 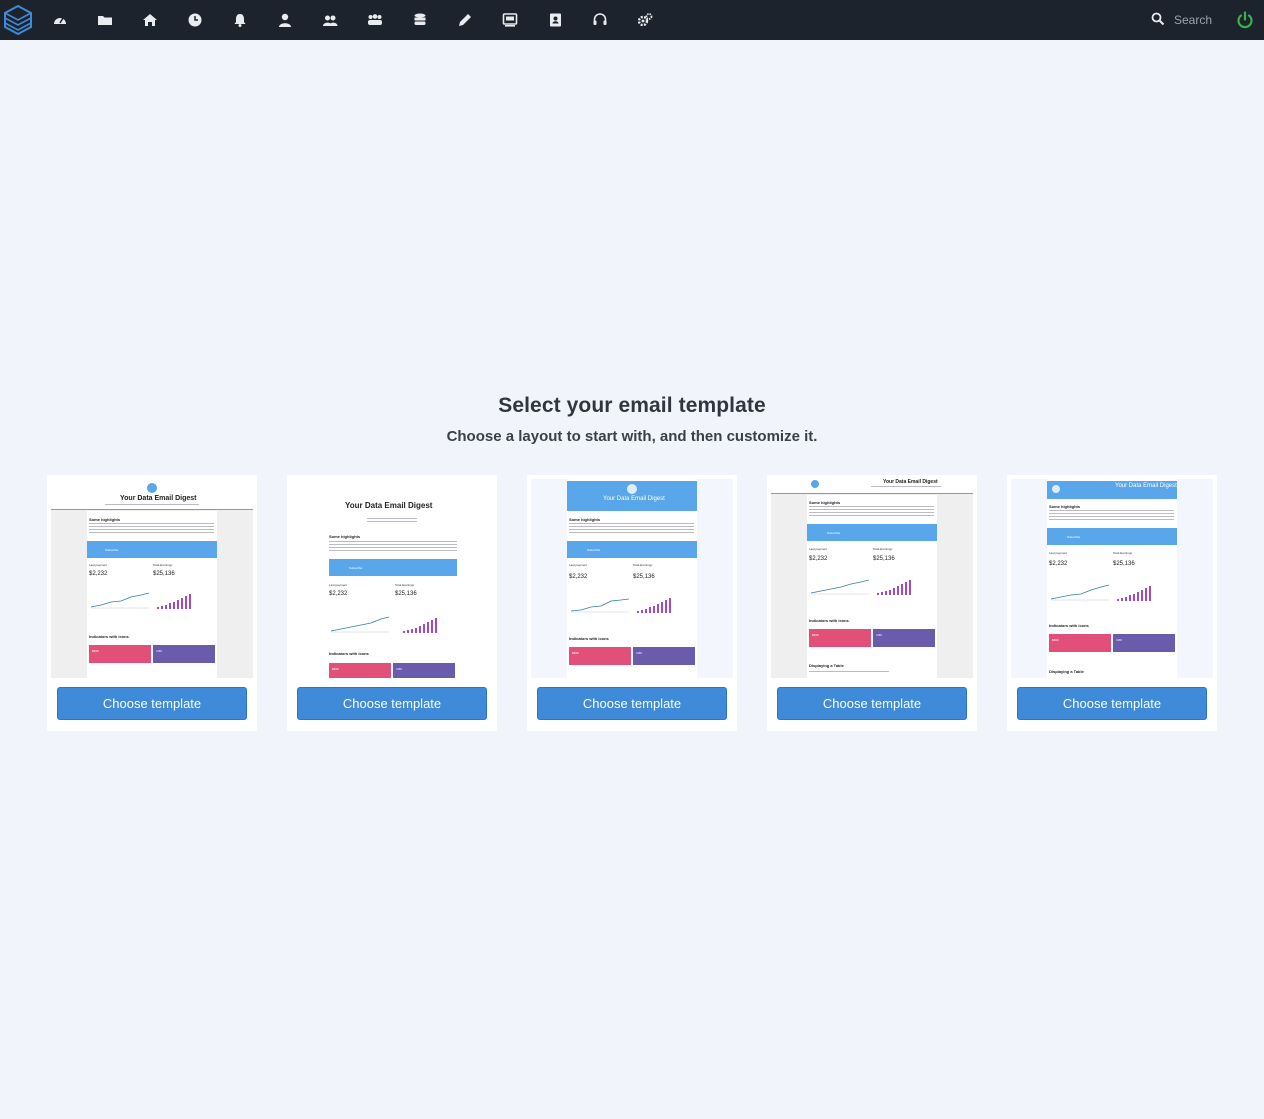 What do you see at coordinates (105, 20) in the screenshot?
I see `folder-icon` at bounding box center [105, 20].